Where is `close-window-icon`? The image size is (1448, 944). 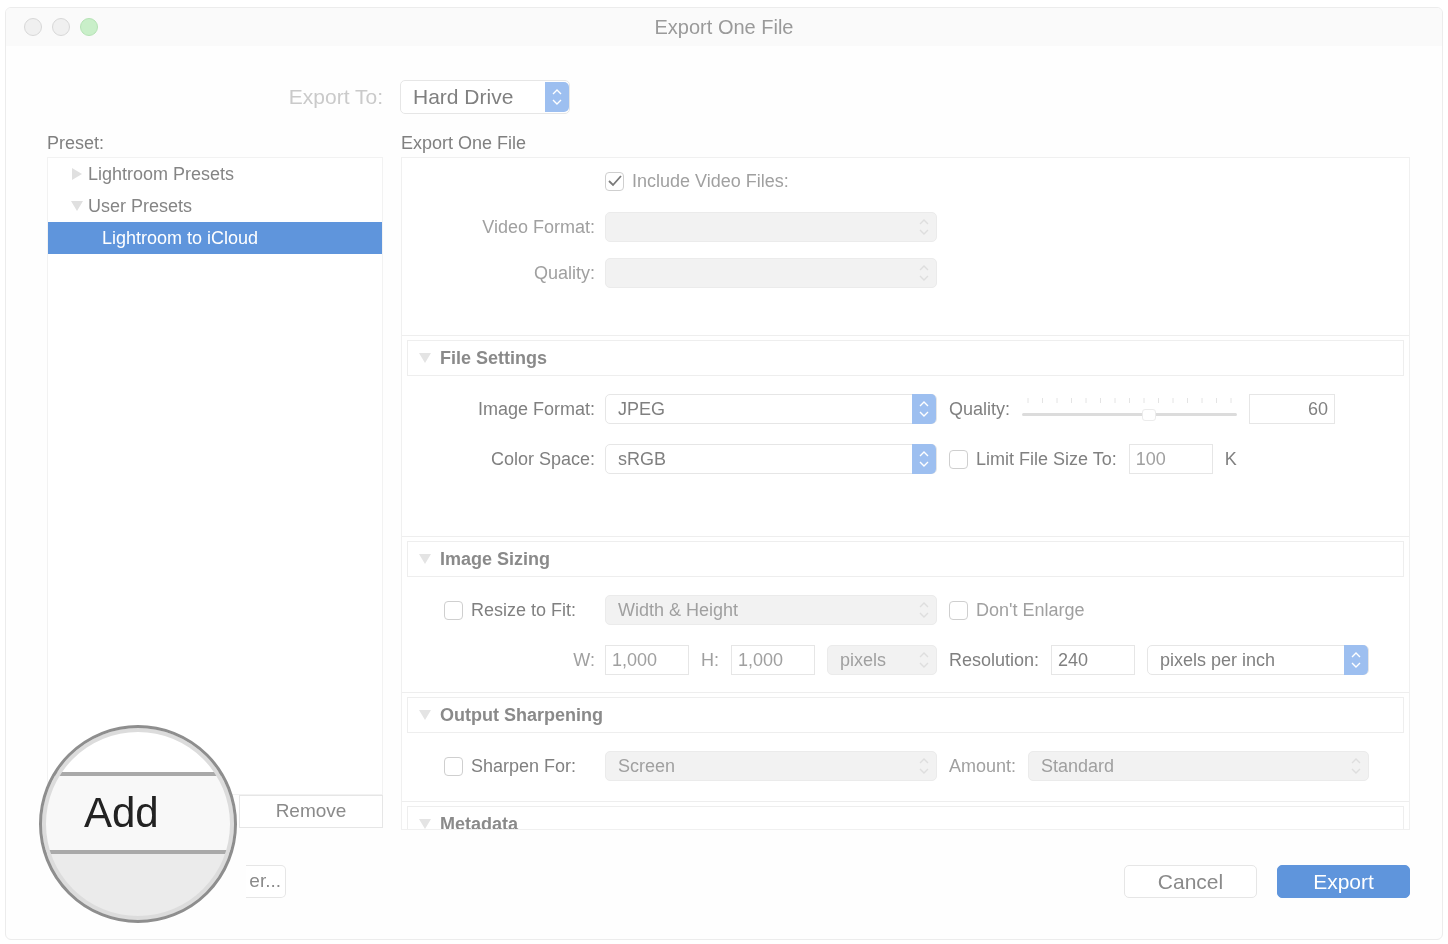 close-window-icon is located at coordinates (33, 27).